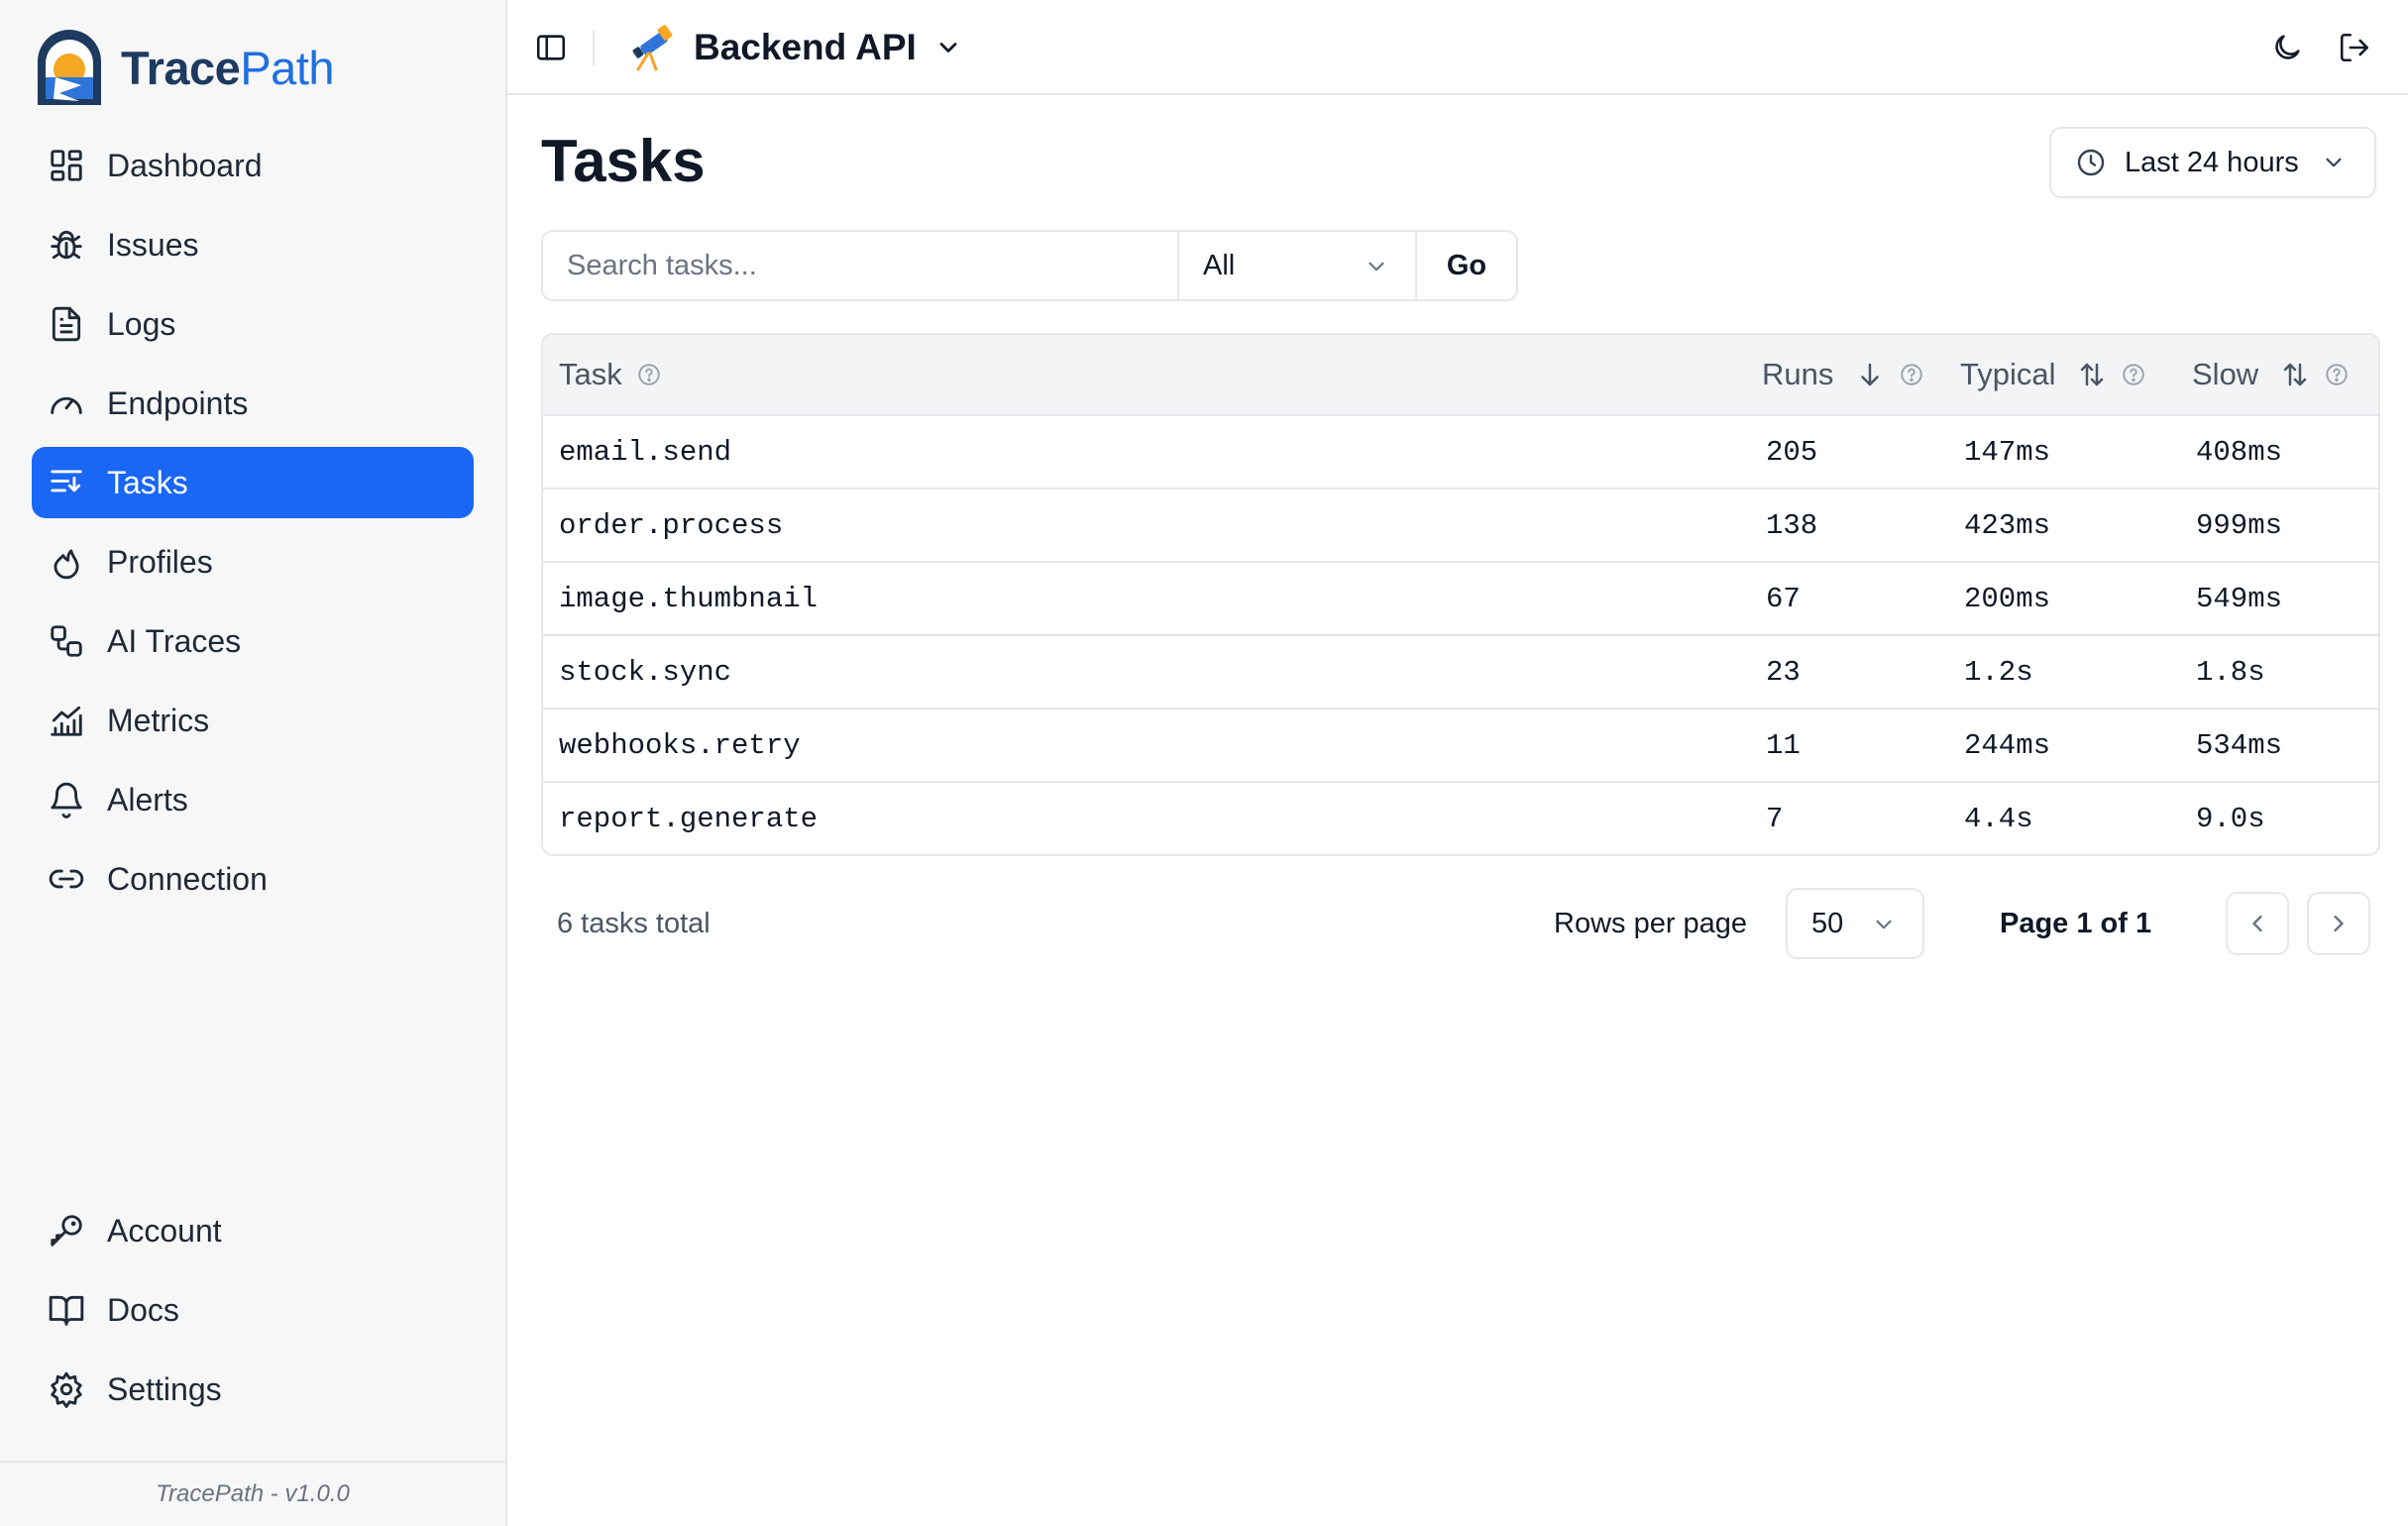 The image size is (2408, 1526). I want to click on column-header-typical: Typical, so click(2053, 374).